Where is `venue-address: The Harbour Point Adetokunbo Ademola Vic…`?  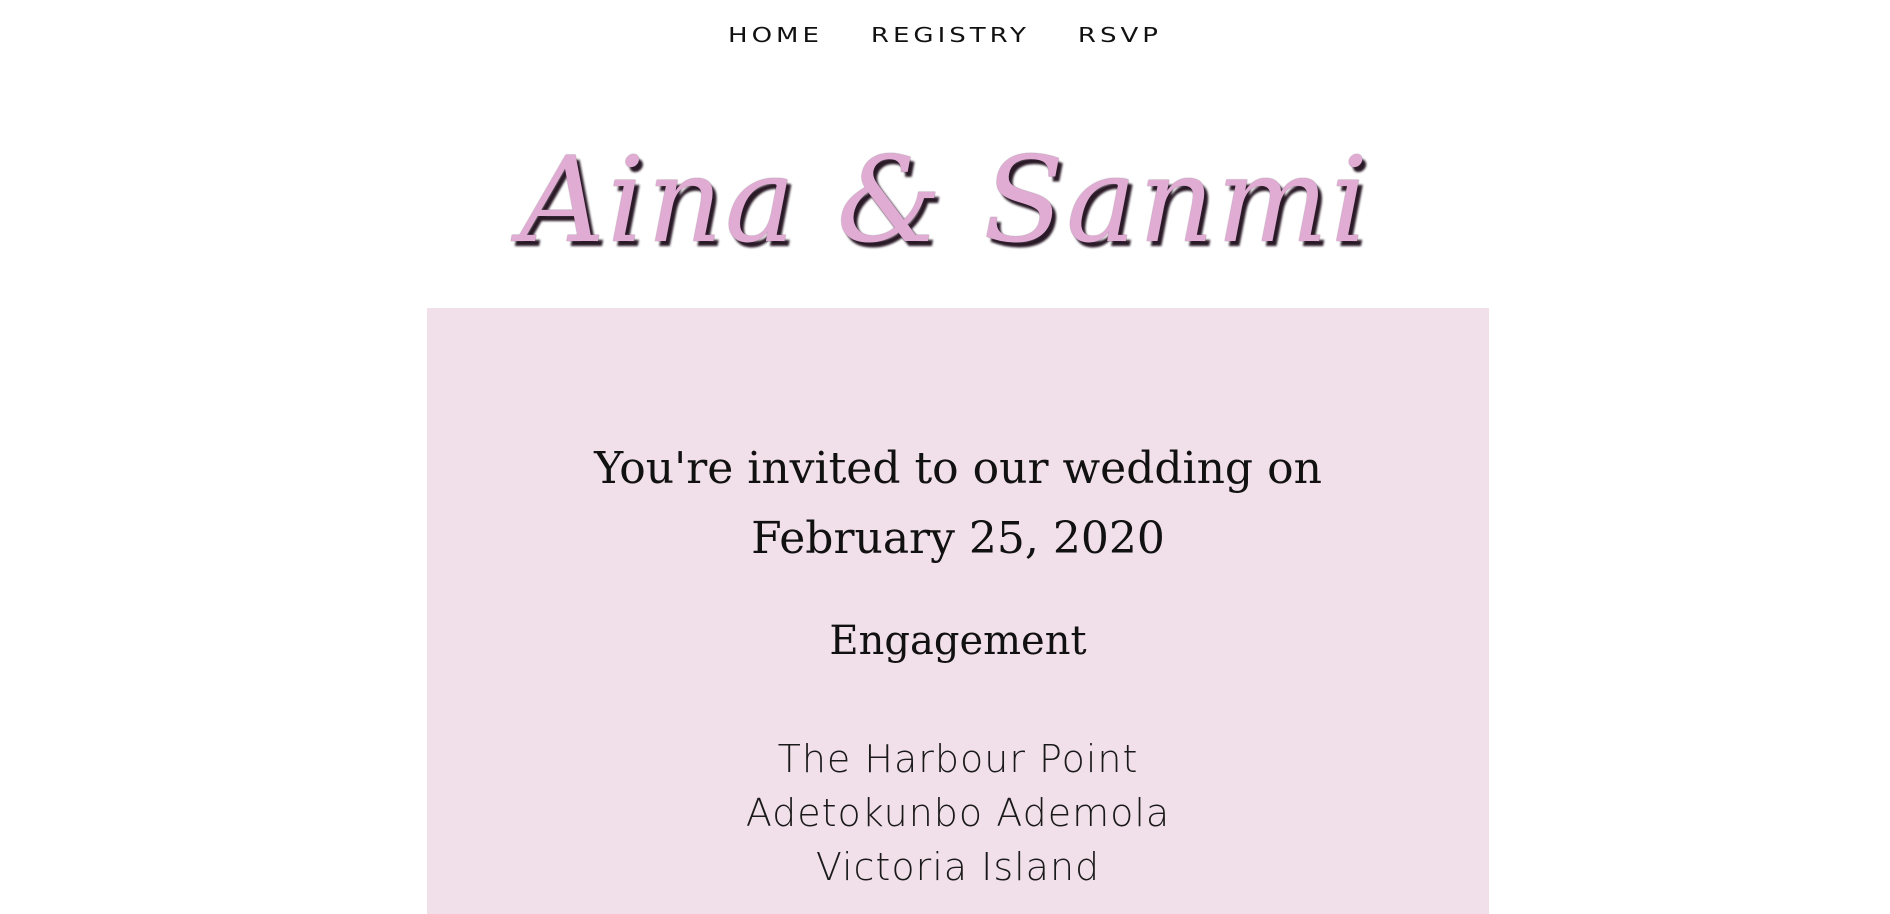
venue-address: The Harbour Point Adetokunbo Ademola Vic… is located at coordinates (958, 813).